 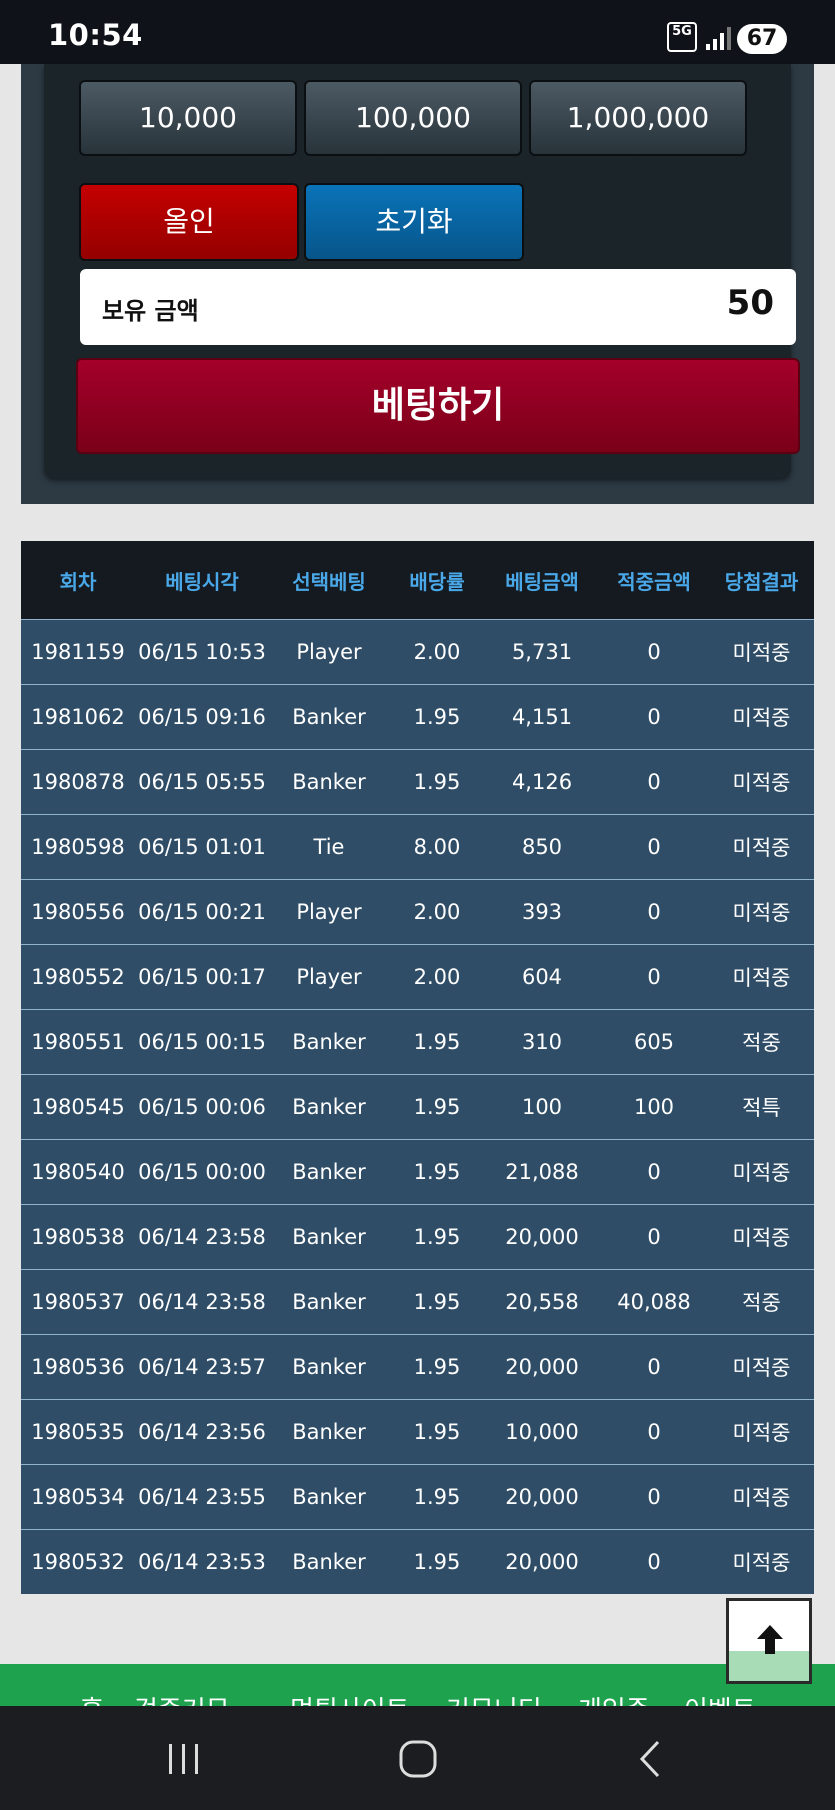 I want to click on col-win-amount: 적중금액, so click(x=654, y=580).